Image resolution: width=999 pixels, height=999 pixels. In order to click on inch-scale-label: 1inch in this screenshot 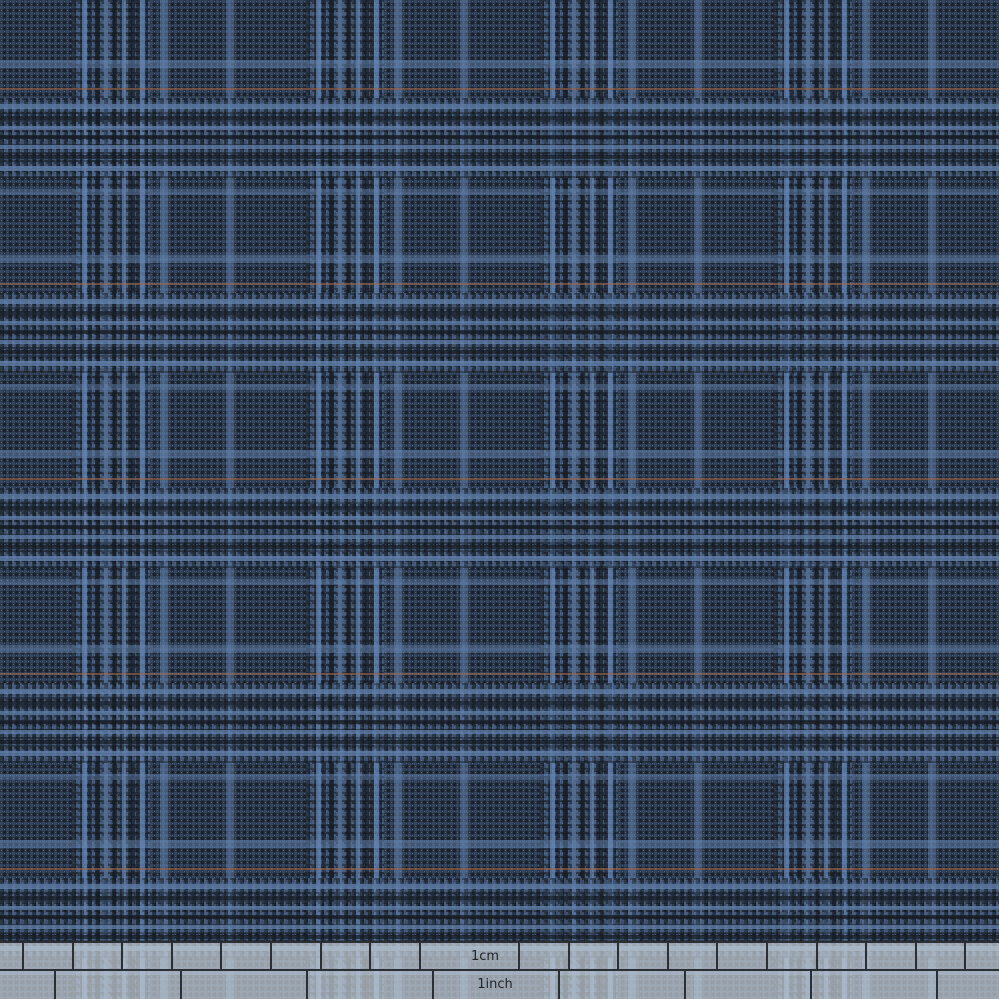, I will do `click(495, 984)`.